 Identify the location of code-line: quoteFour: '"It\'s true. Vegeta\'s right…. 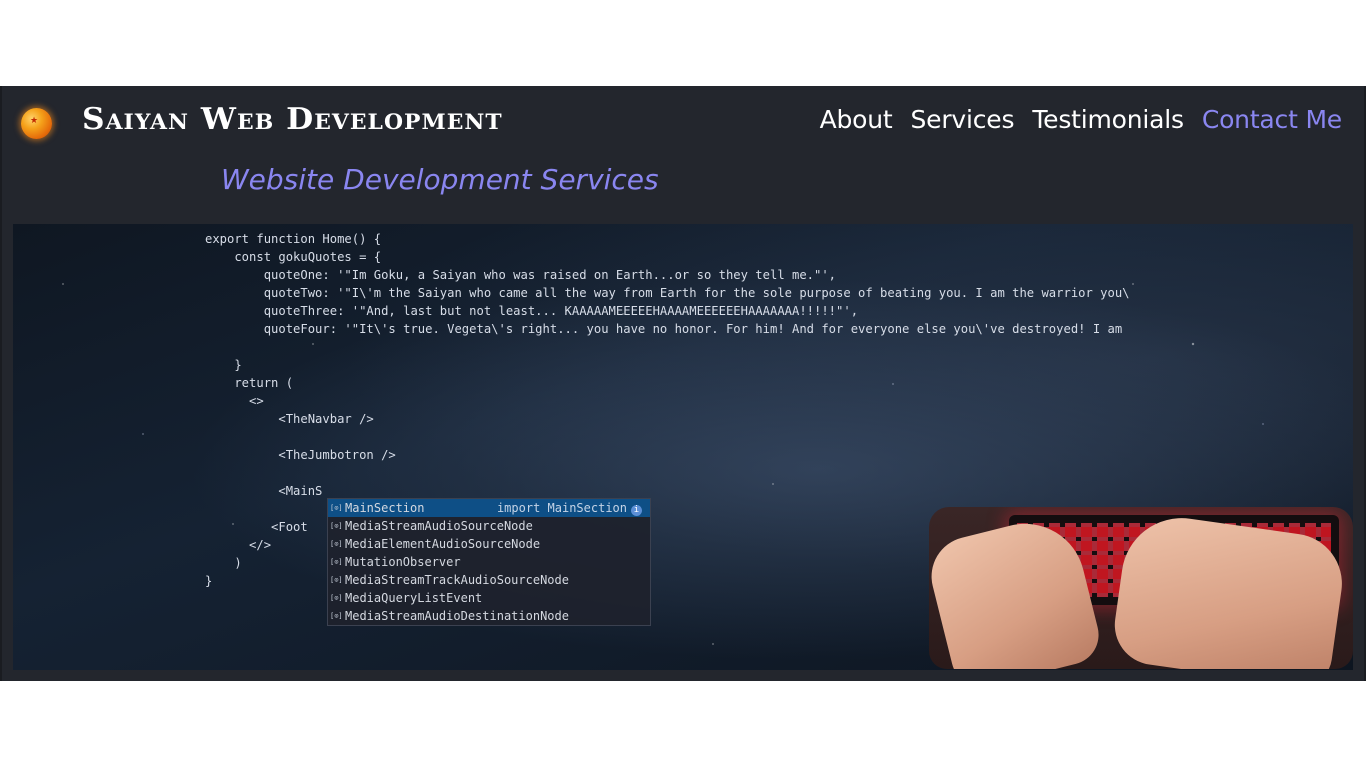
(664, 329).